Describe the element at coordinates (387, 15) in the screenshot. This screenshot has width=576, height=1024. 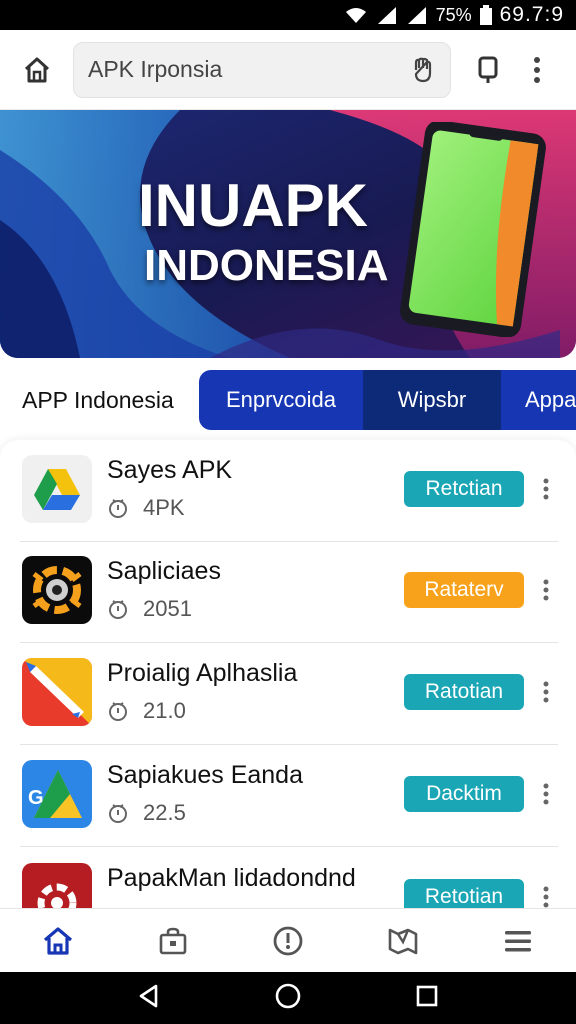
I see `signal-icon` at that location.